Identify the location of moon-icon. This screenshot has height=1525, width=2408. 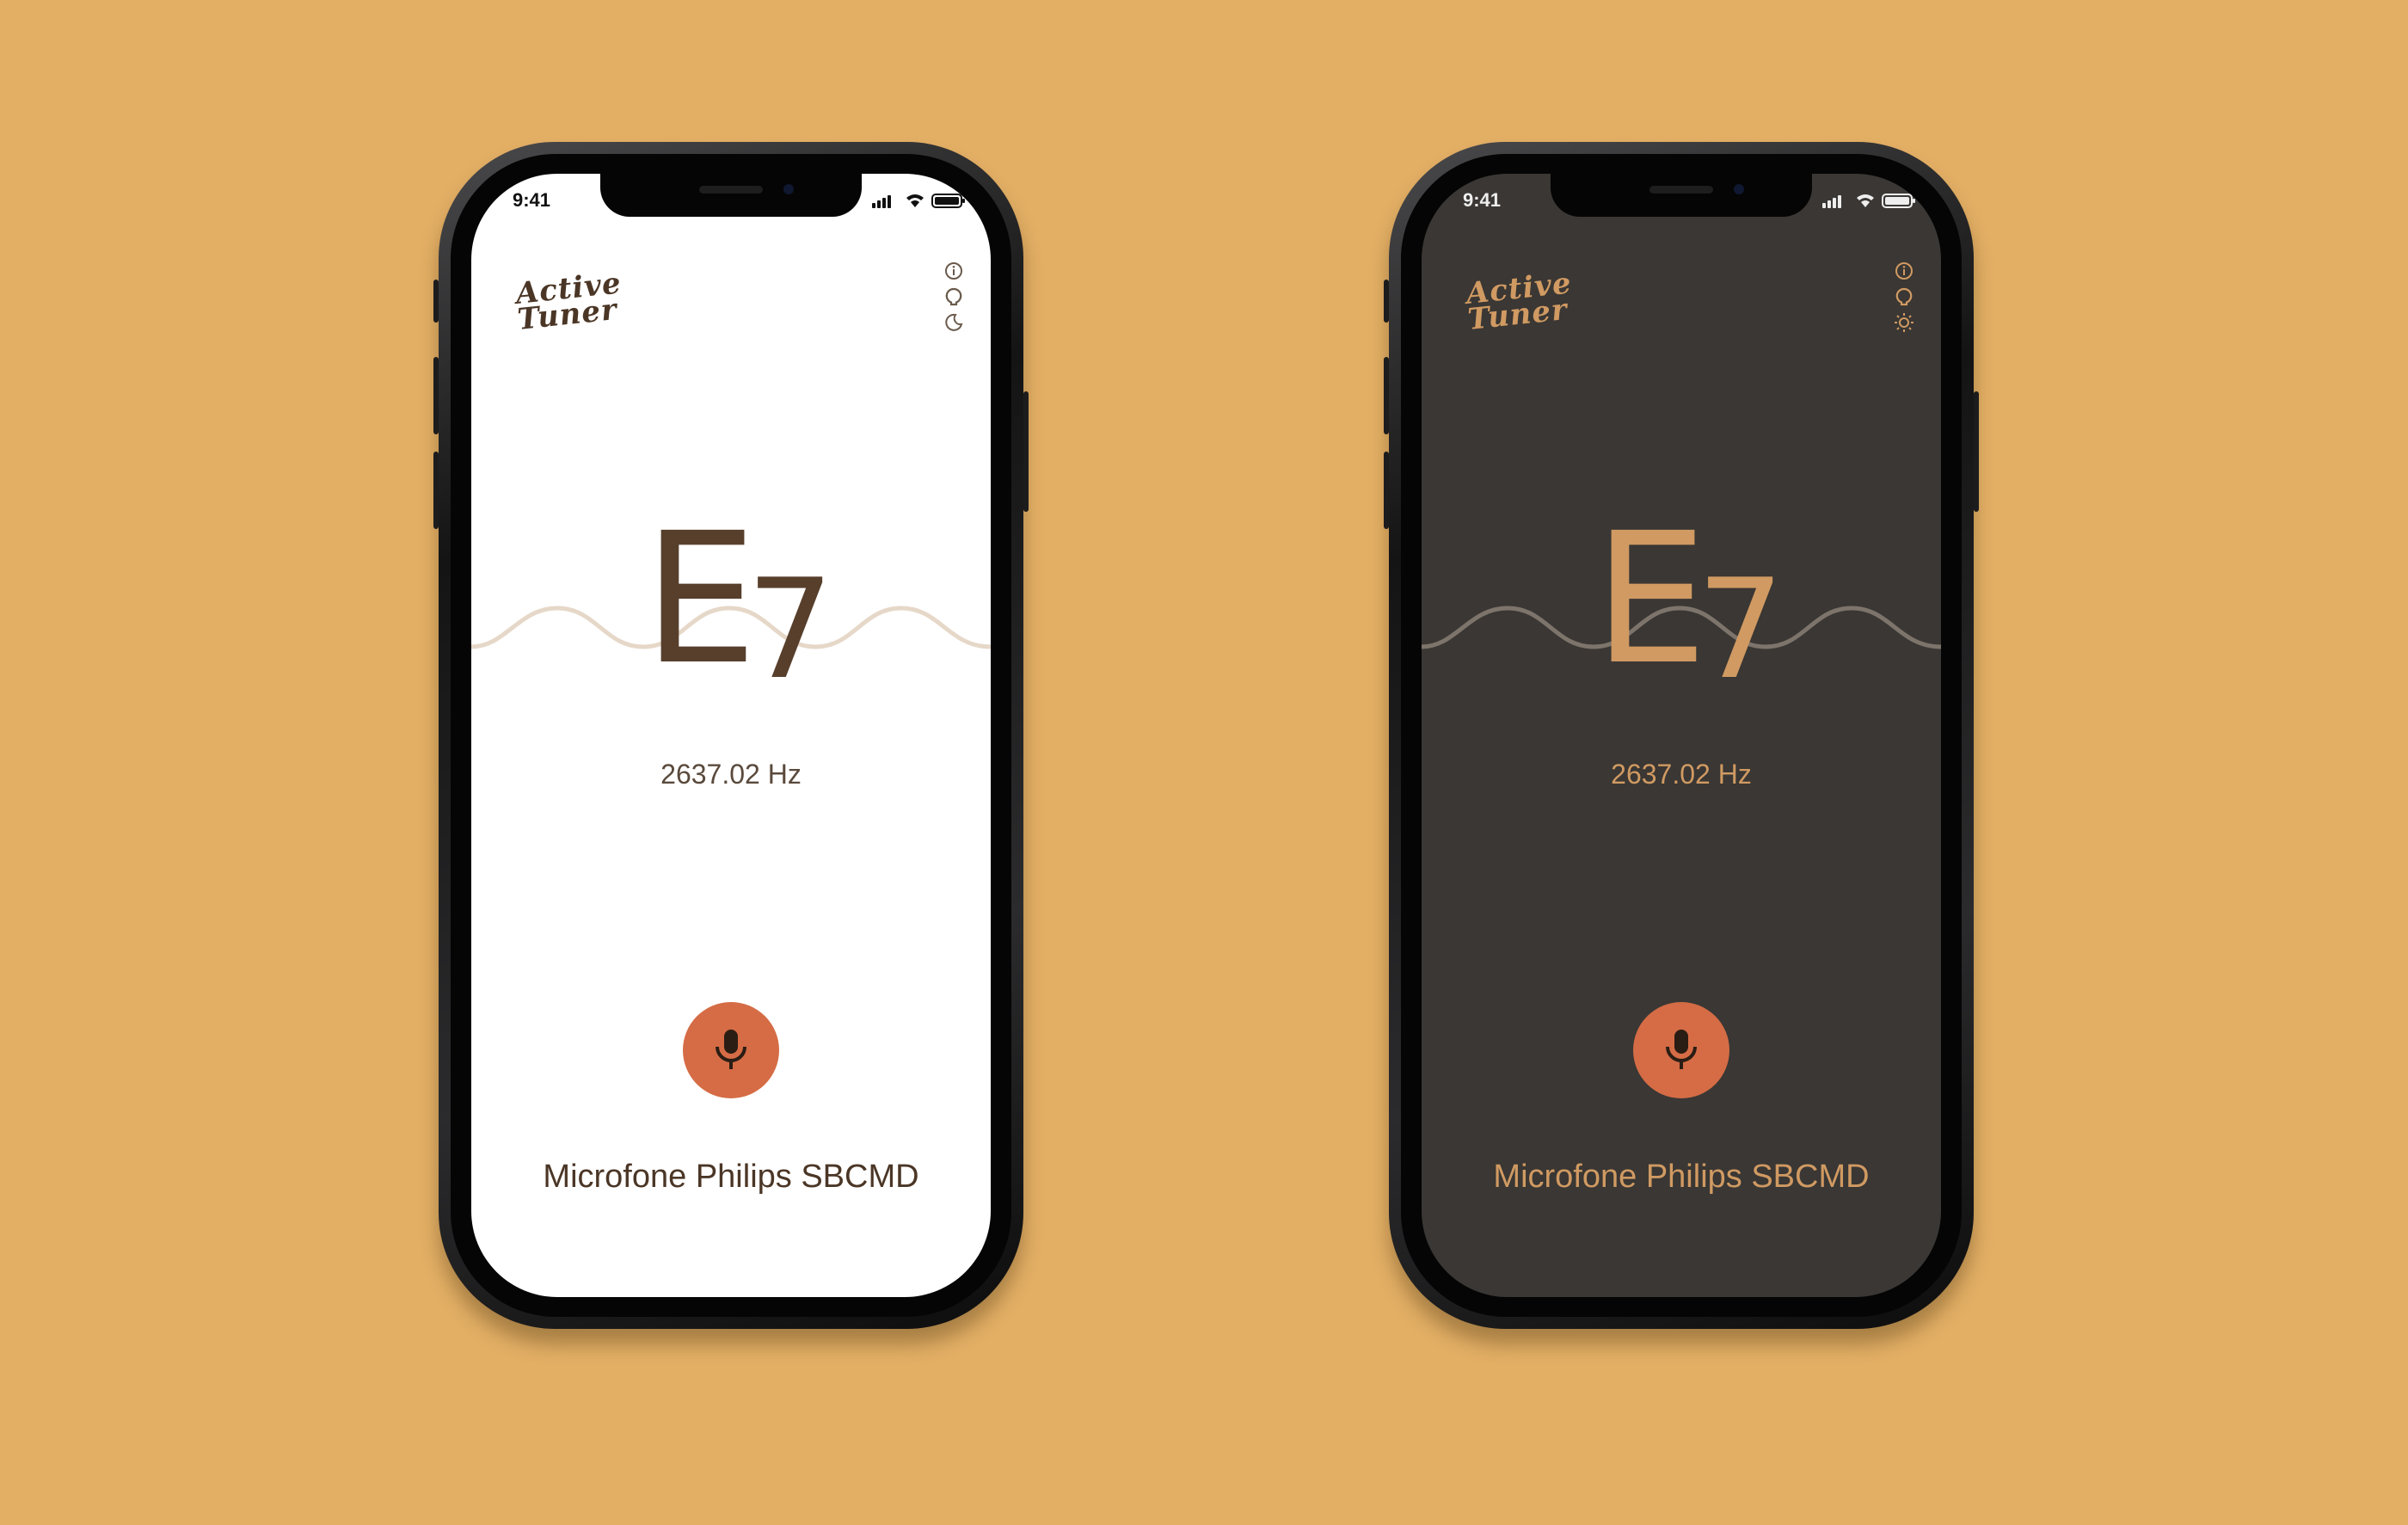
(954, 322).